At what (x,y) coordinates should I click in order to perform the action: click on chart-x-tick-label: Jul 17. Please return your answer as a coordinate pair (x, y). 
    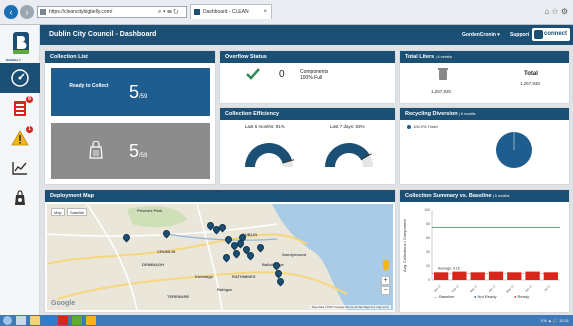
    Looking at the image, I should click on (547, 288).